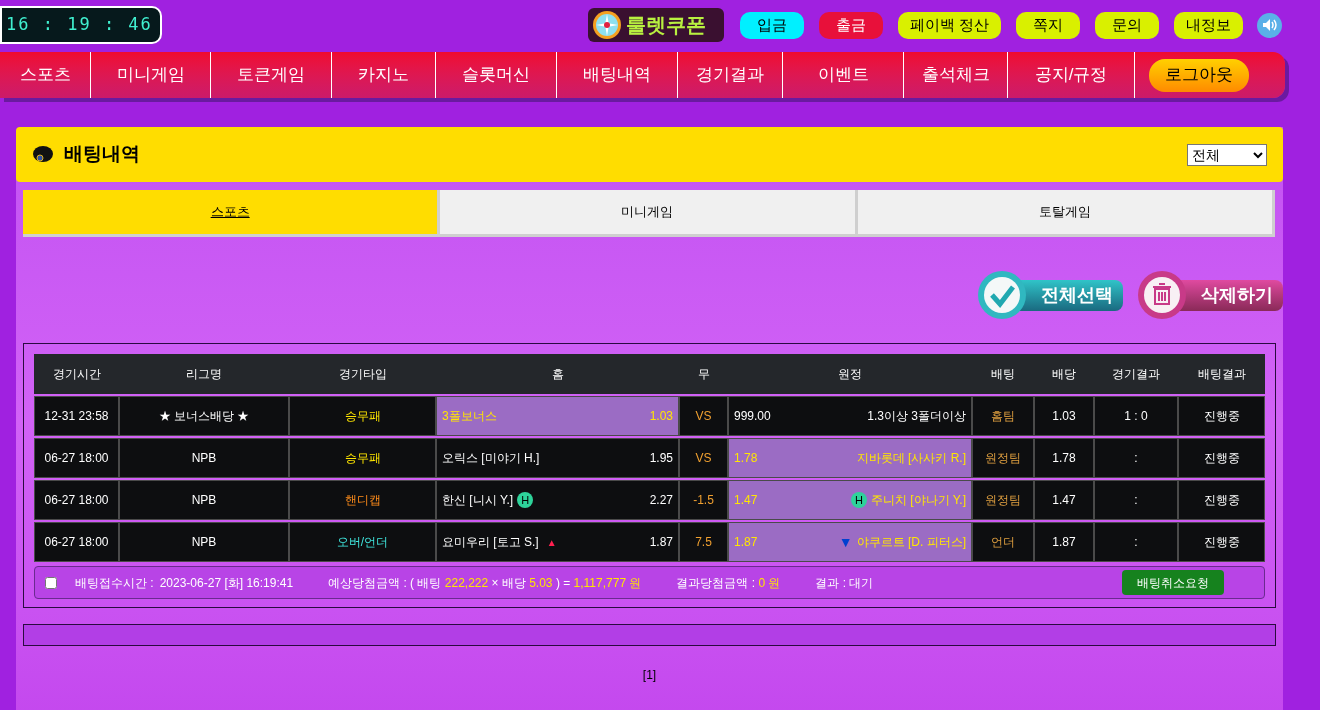  What do you see at coordinates (551, 542) in the screenshot?
I see `up-arrow-icon: ▲` at bounding box center [551, 542].